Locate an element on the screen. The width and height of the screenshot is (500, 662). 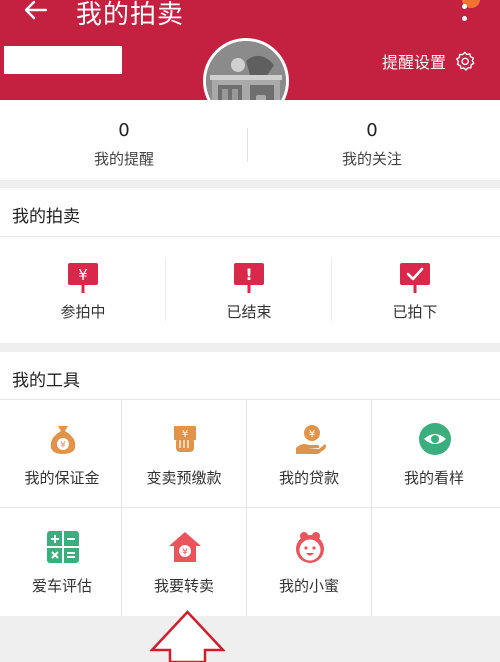
tool-label: 变卖预缴款 is located at coordinates (184, 478).